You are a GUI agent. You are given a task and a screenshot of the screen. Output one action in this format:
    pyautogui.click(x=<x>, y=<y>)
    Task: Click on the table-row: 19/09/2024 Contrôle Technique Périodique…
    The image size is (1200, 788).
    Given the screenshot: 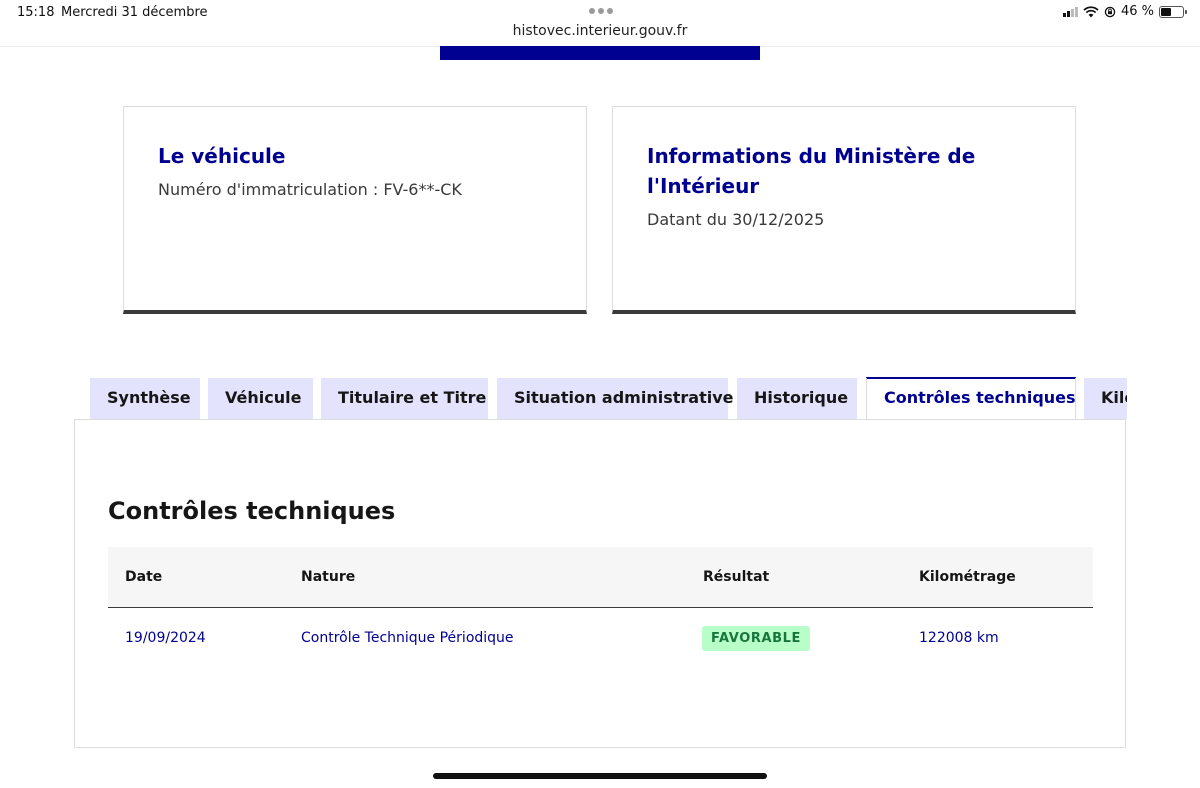 What is the action you would take?
    pyautogui.click(x=600, y=638)
    